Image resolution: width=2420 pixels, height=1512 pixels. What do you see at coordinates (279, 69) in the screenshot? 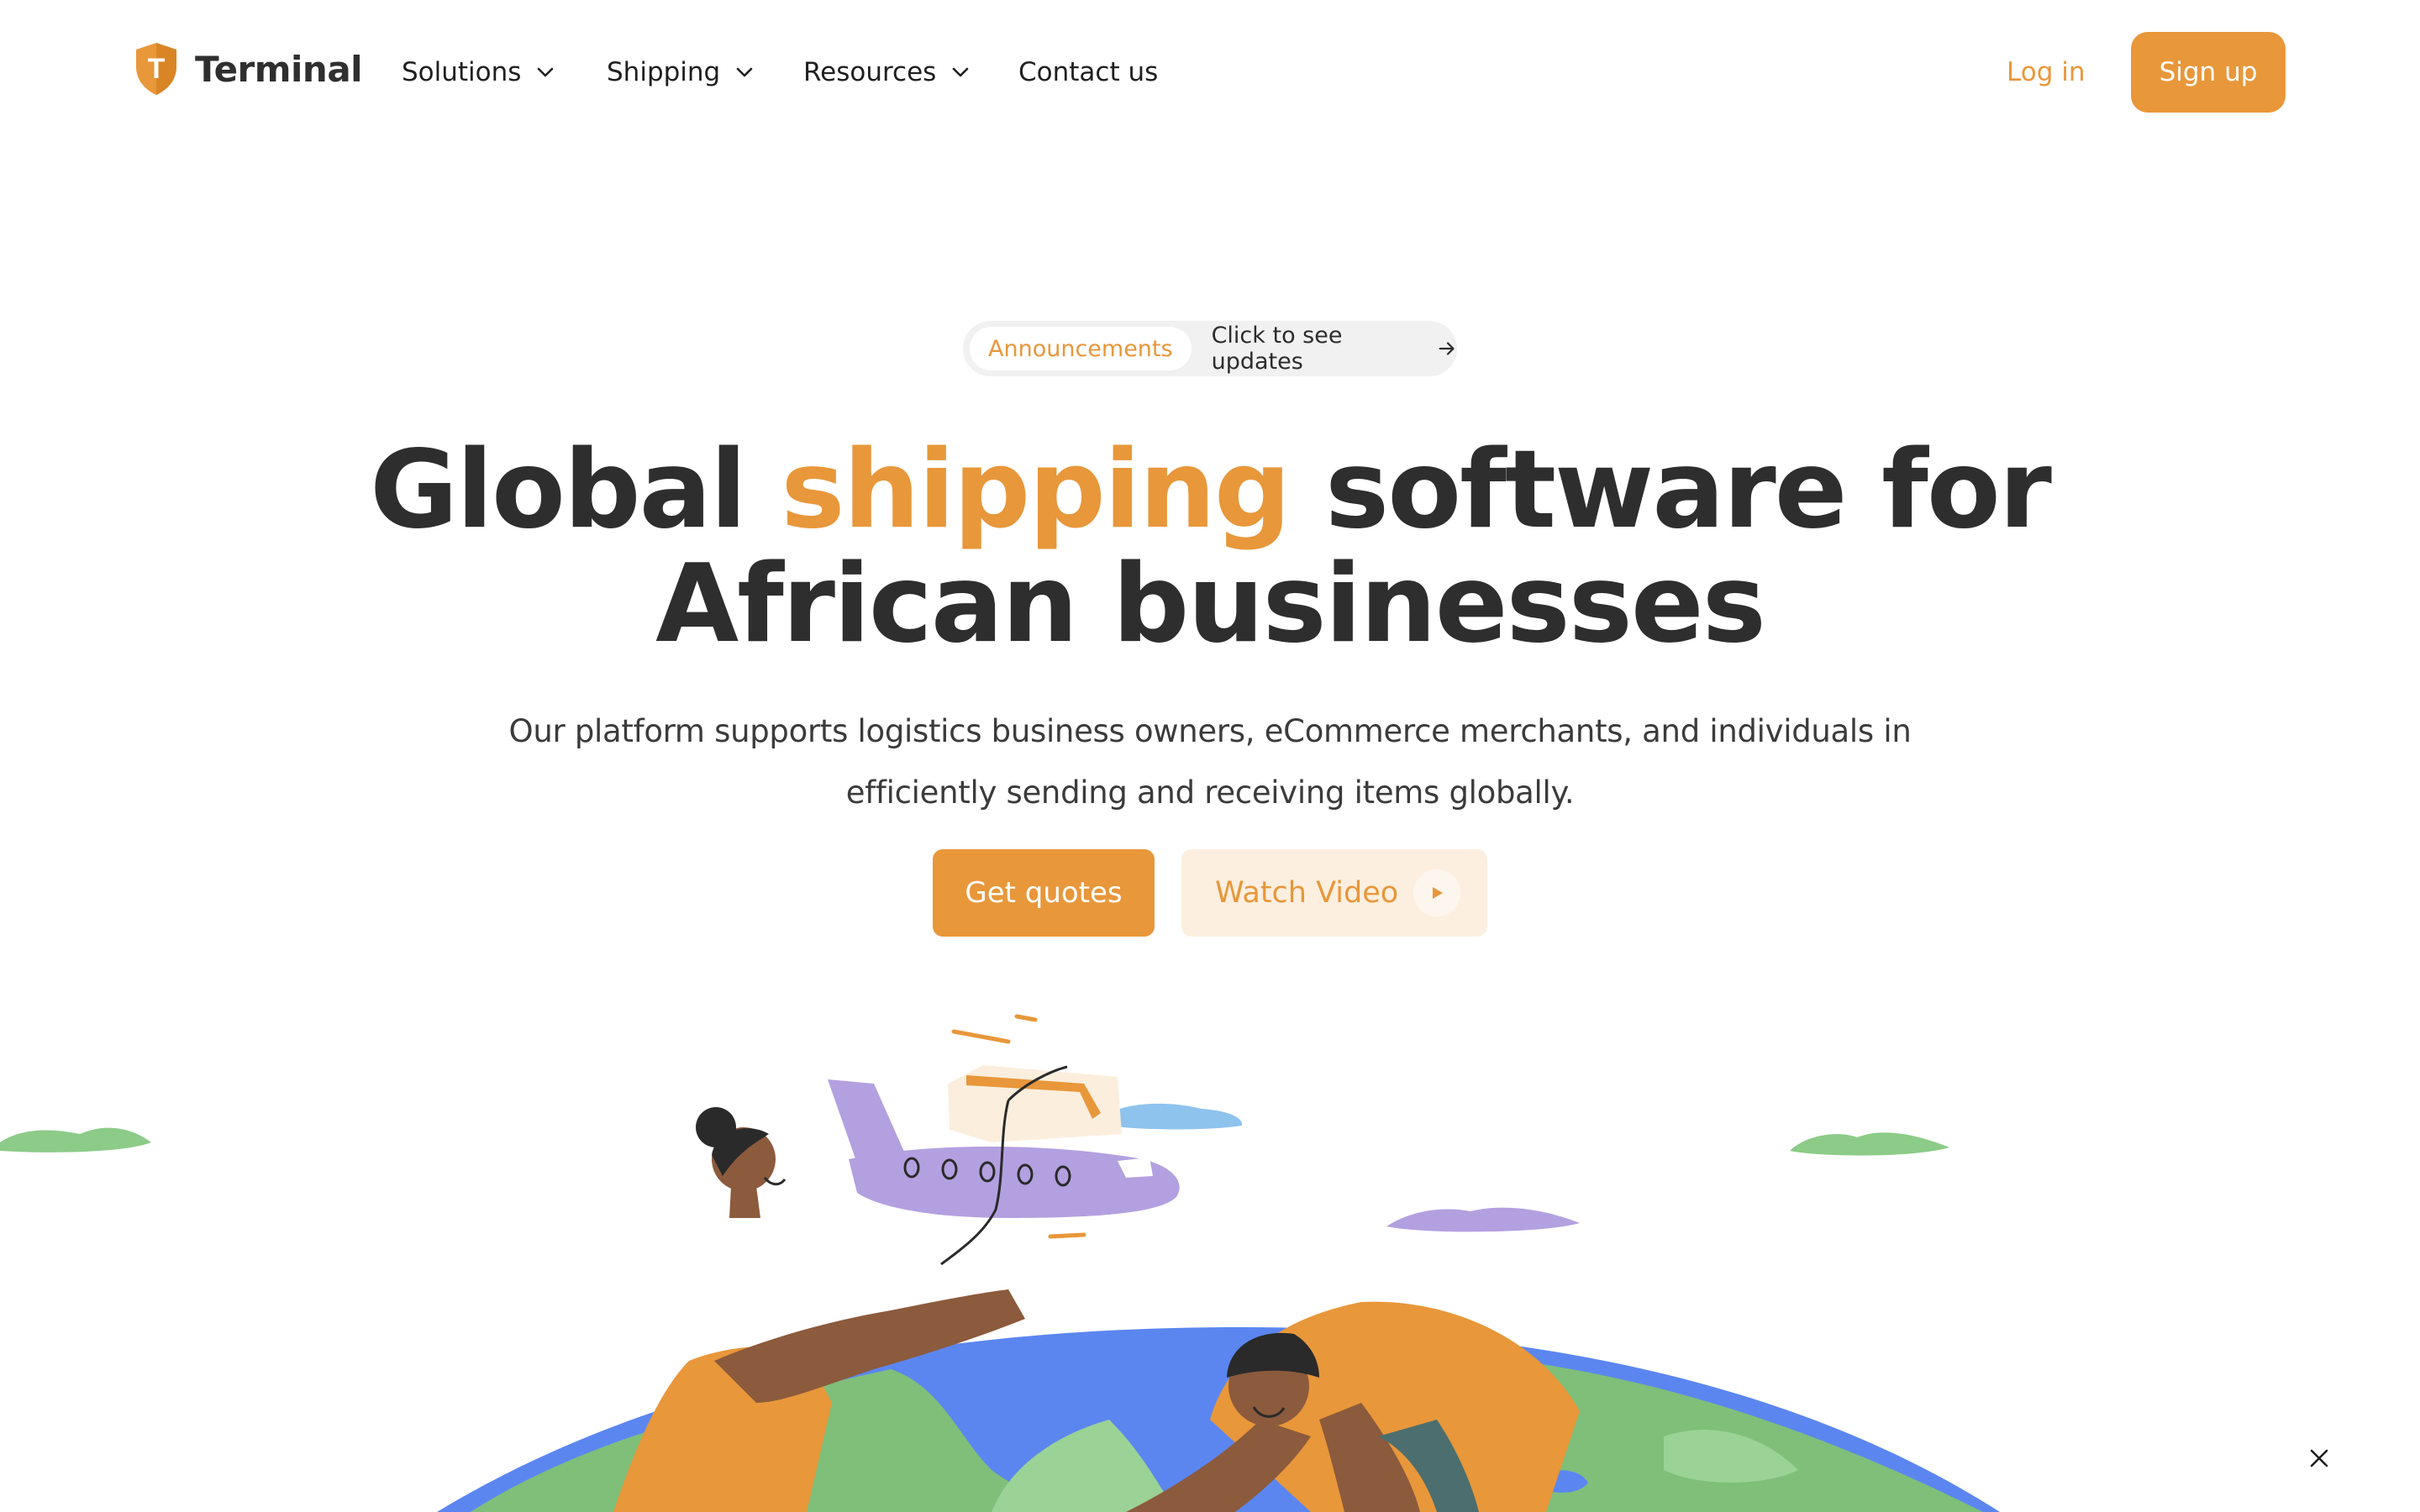
I see `brand-name: Terminal` at bounding box center [279, 69].